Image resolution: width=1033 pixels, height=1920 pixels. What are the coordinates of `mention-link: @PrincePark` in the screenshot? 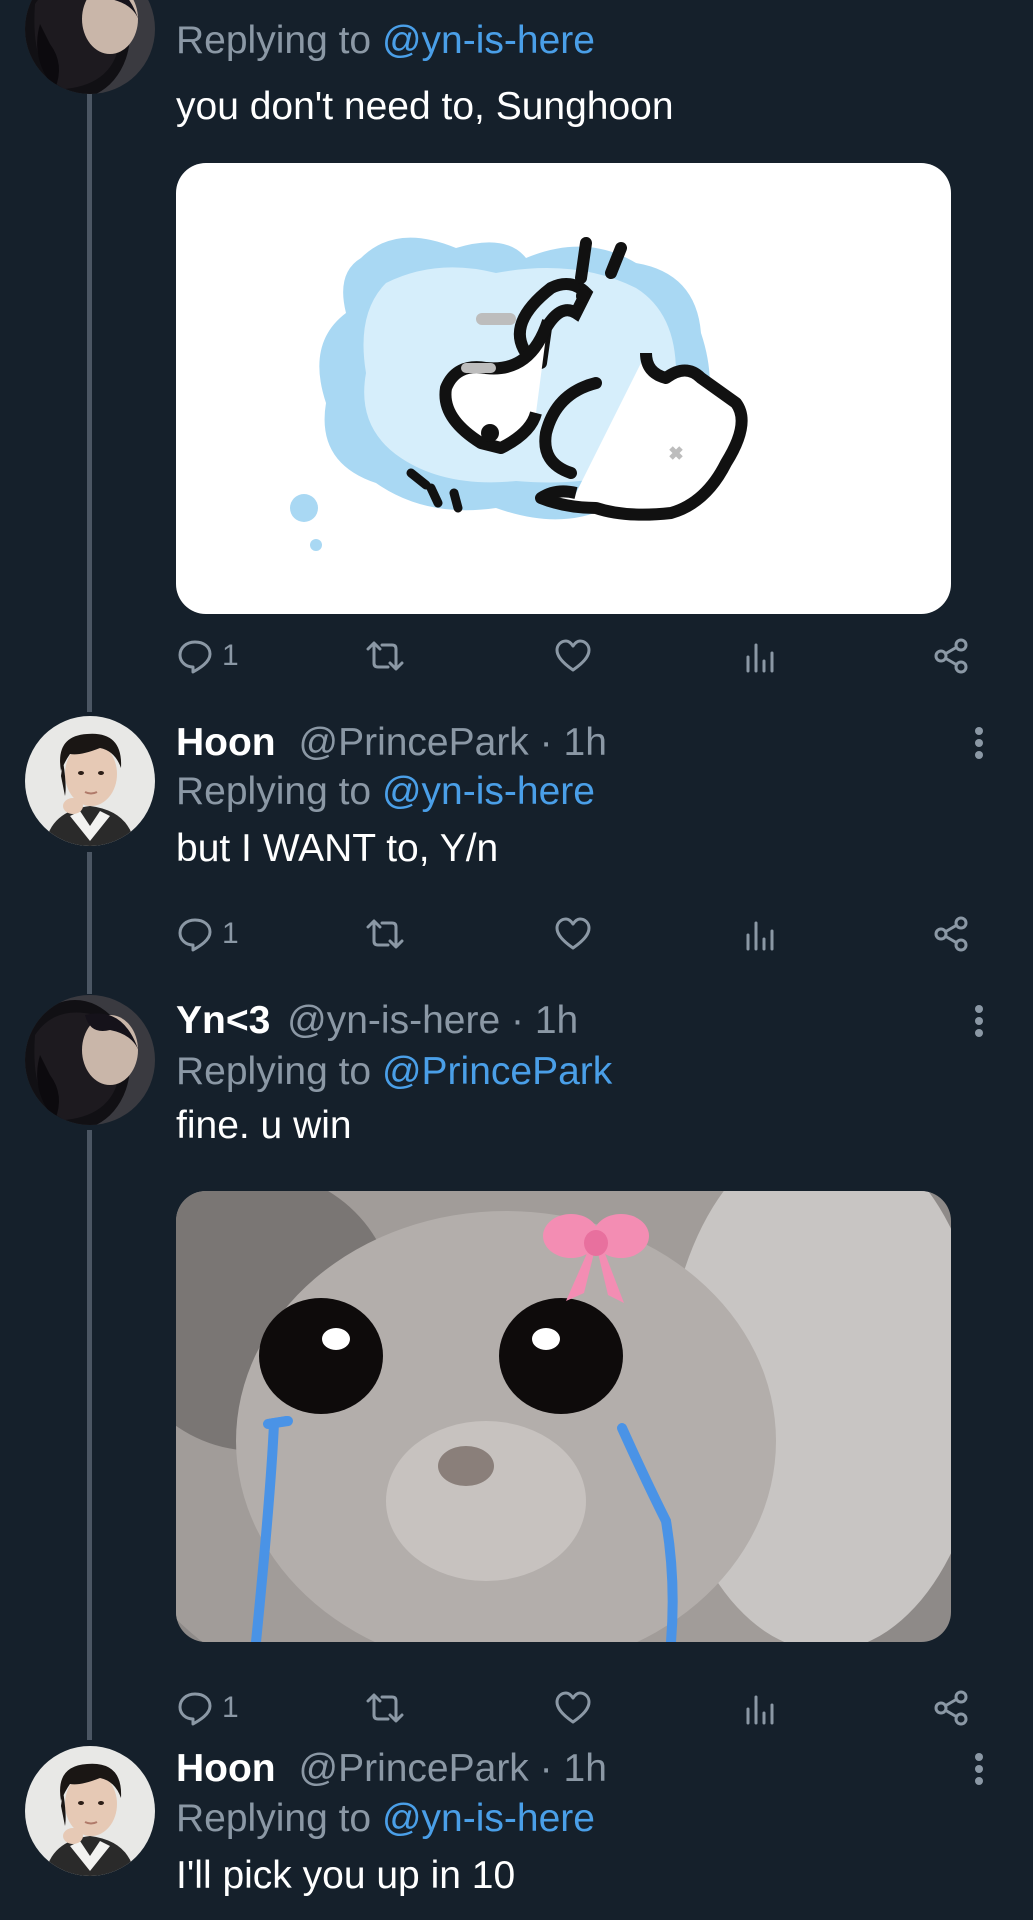 It's located at (497, 1071).